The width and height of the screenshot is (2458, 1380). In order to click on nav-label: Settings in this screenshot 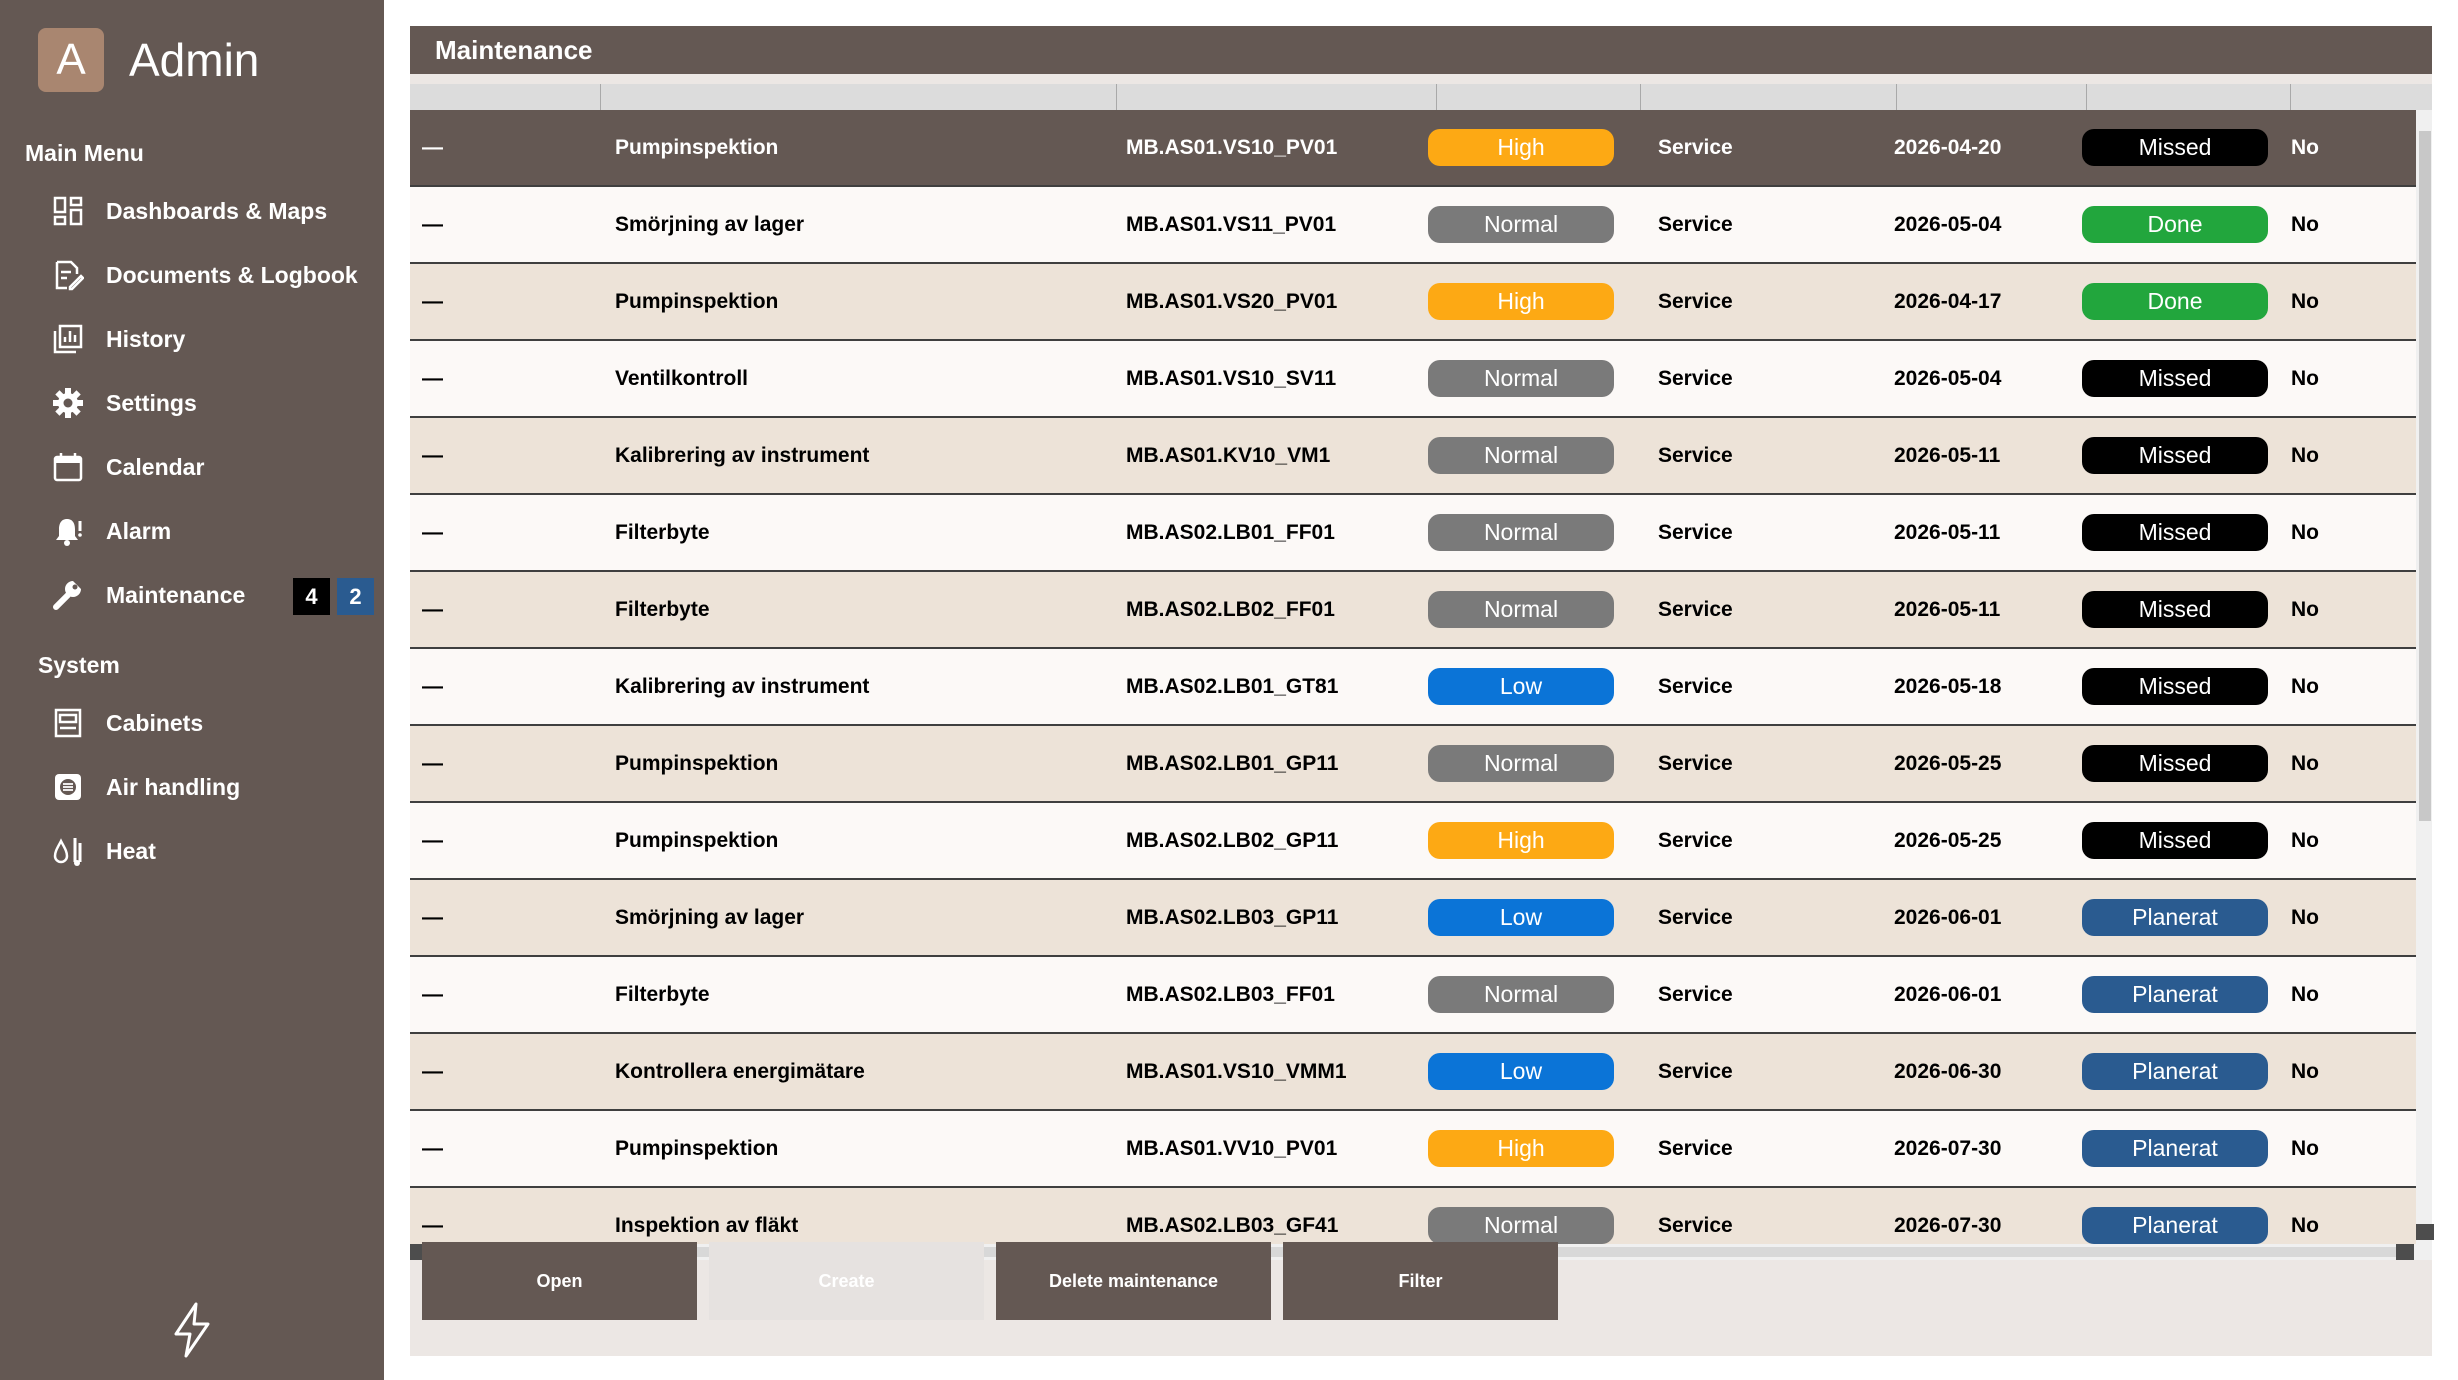, I will do `click(151, 402)`.